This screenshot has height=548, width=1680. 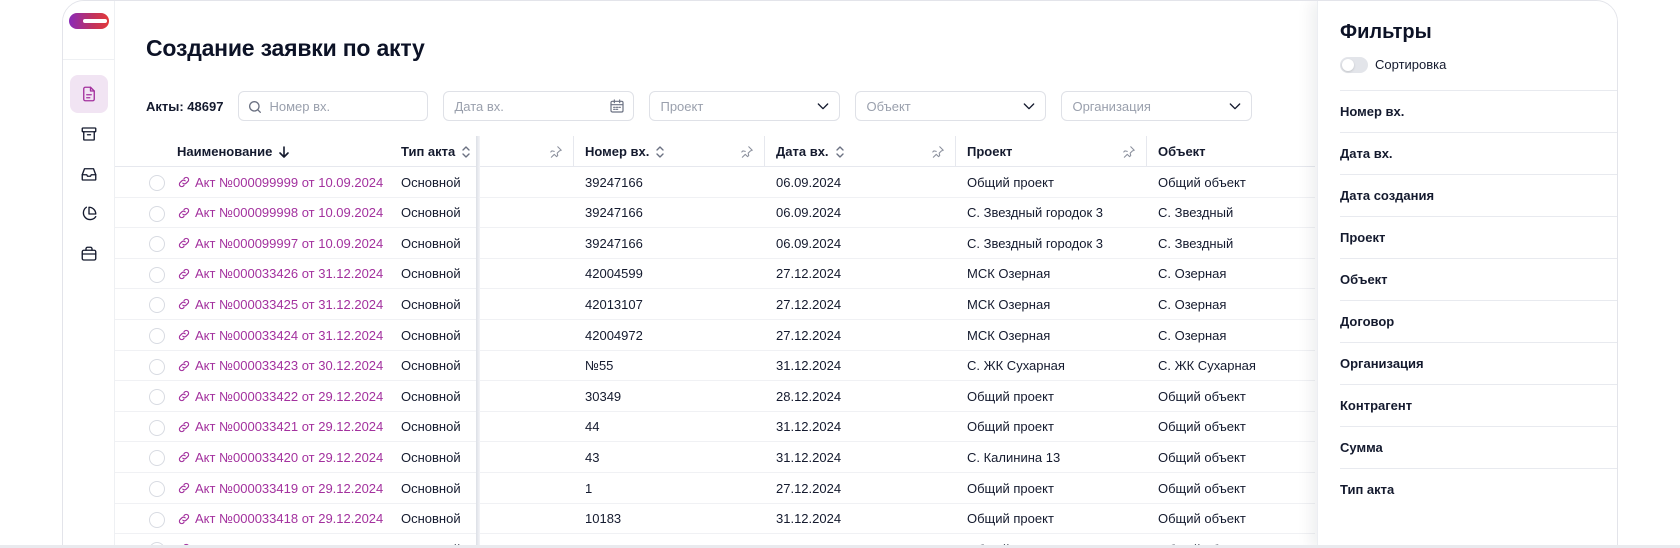 I want to click on column-header-type: Тип акта, so click(x=436, y=151).